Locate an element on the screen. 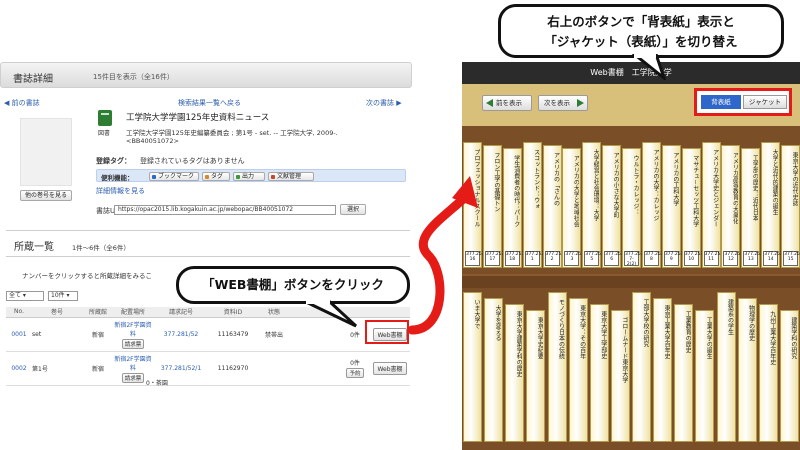 Image resolution: width=800 pixels, height=450 pixels. red-pointer-arrow is located at coordinates (442, 255).